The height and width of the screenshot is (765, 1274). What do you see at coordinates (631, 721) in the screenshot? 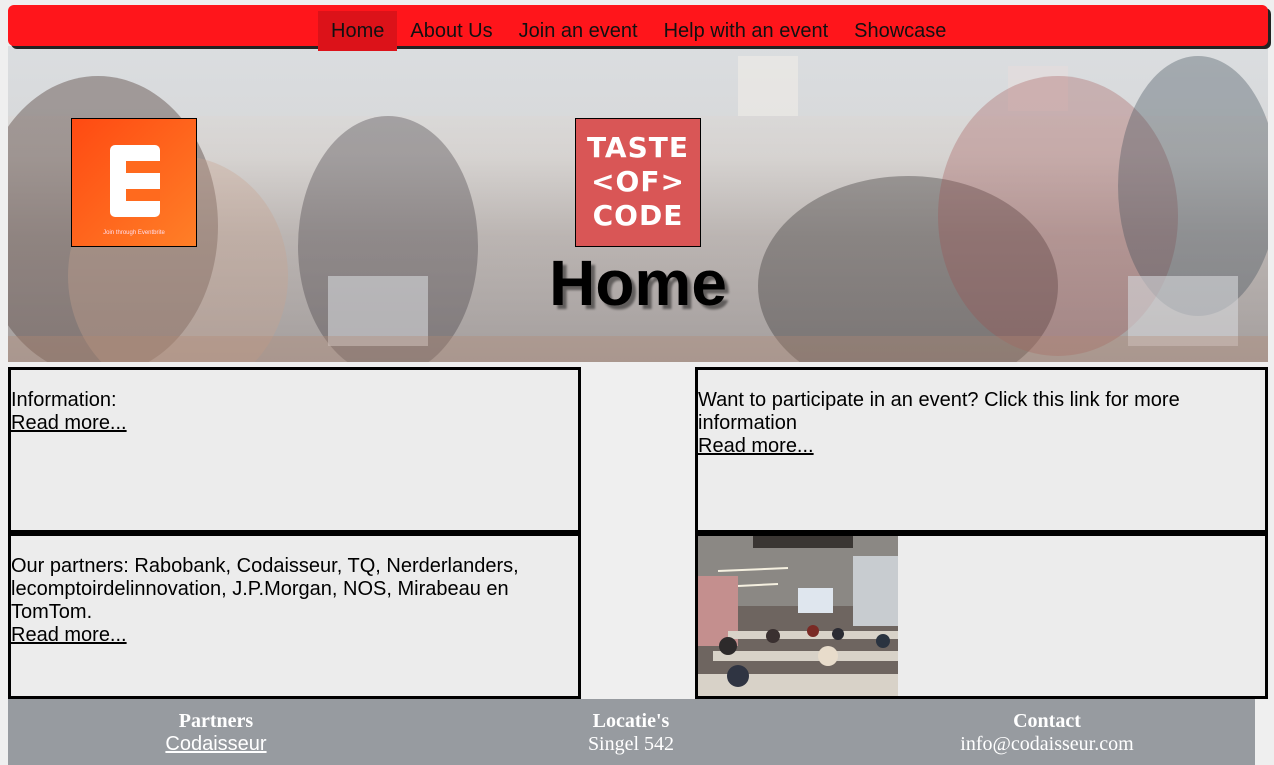
I see `footer-locations-heading: Locatie's` at bounding box center [631, 721].